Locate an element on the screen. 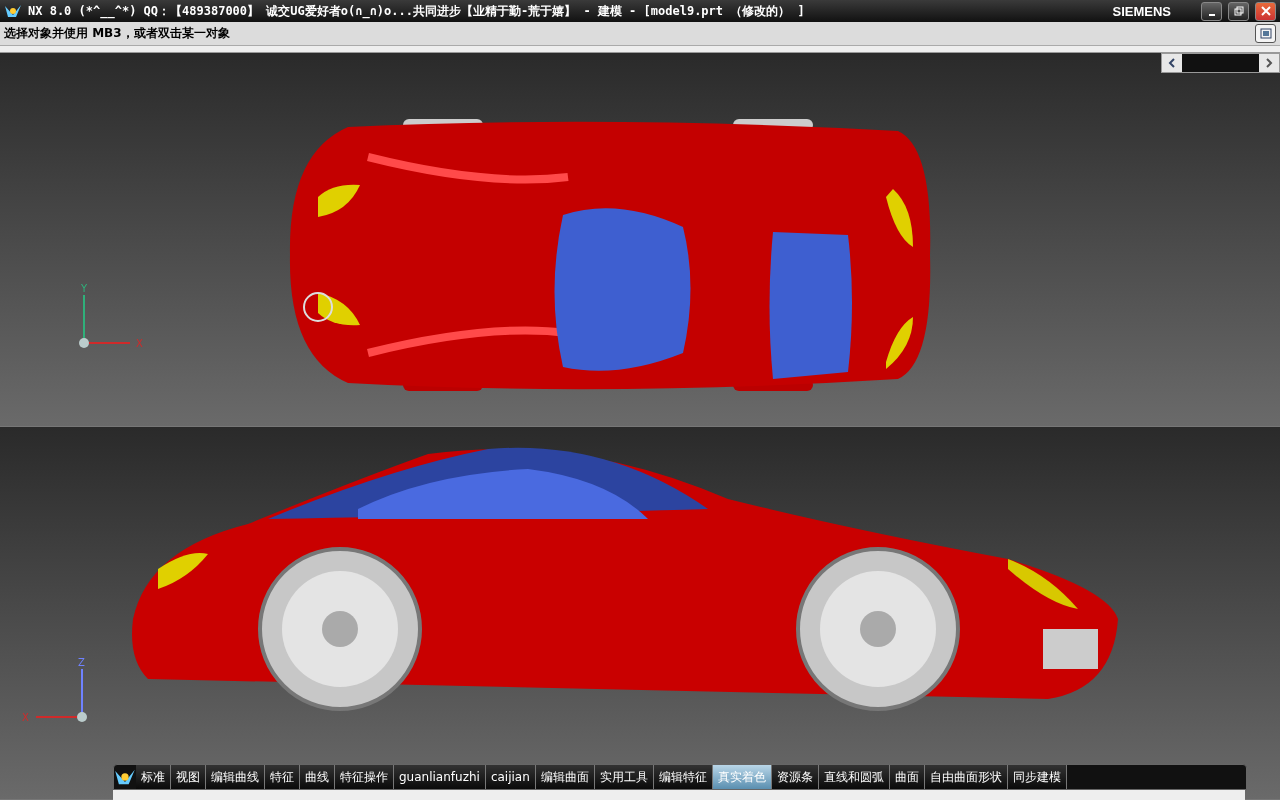  cue-text: 选择对象并使用 MB3，或者双击某一对象 is located at coordinates (117, 33).